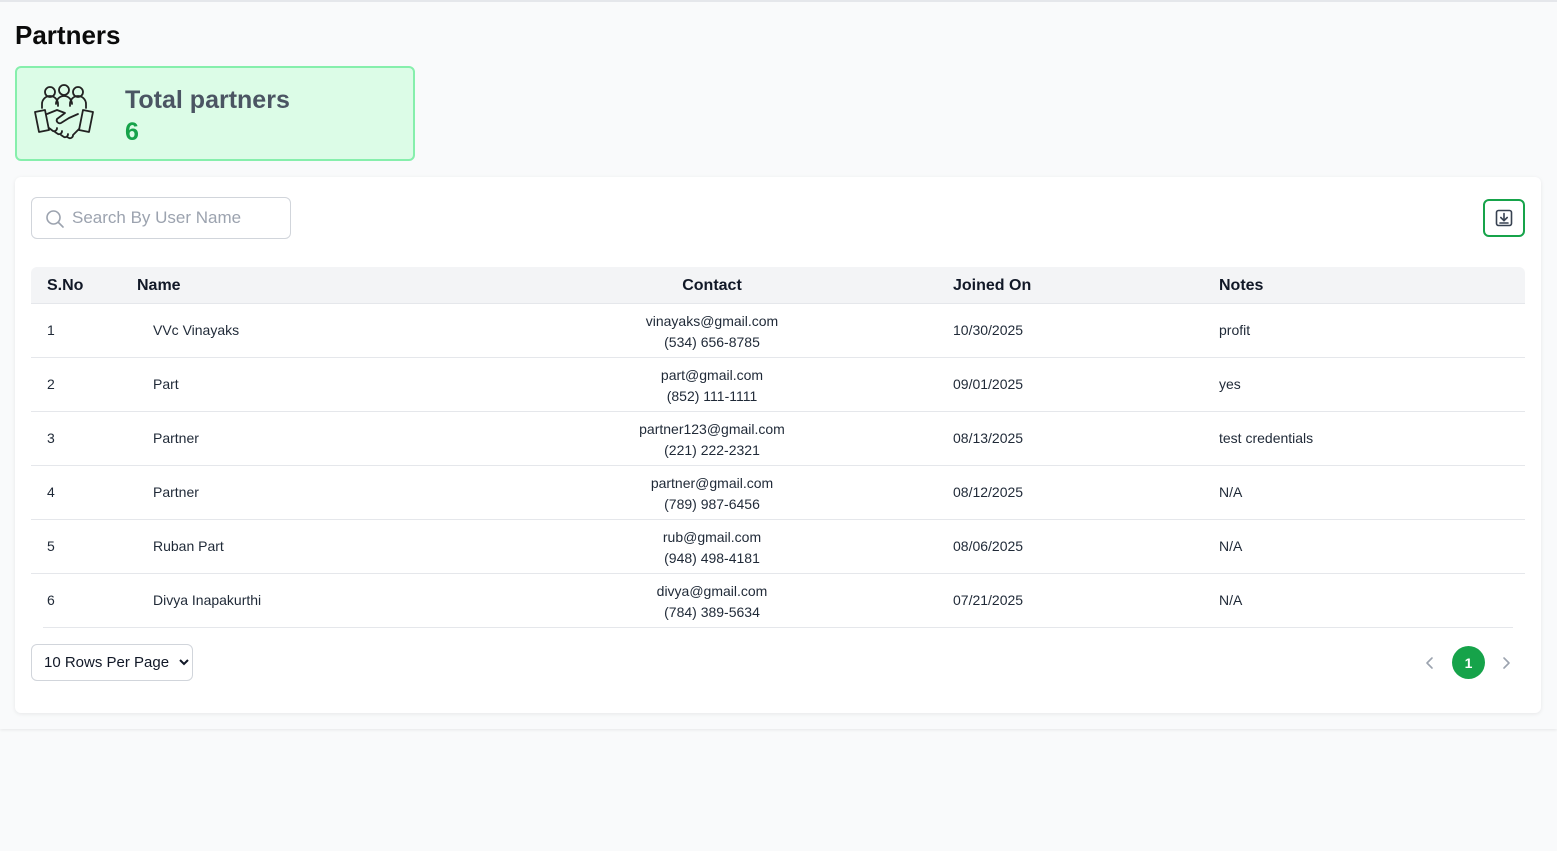  Describe the element at coordinates (207, 100) in the screenshot. I see `total-partners-label: Total partners` at that location.